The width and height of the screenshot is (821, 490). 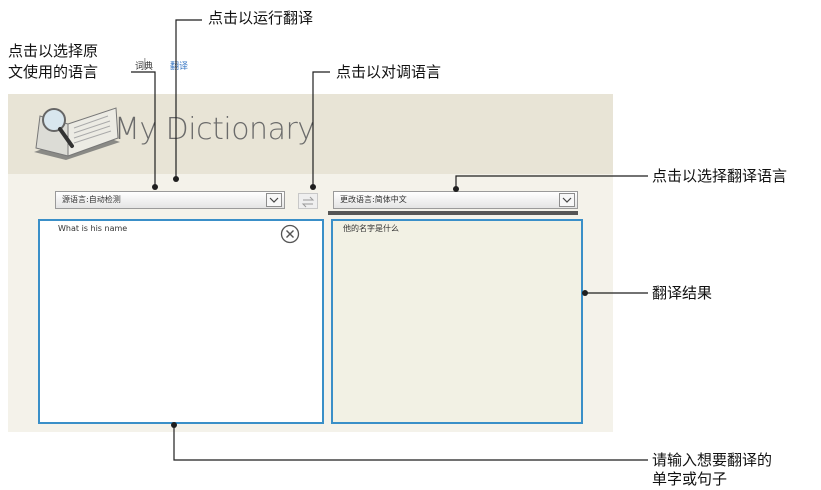 I want to click on callout-select-target: 点击以选择翻译语言, so click(x=720, y=176).